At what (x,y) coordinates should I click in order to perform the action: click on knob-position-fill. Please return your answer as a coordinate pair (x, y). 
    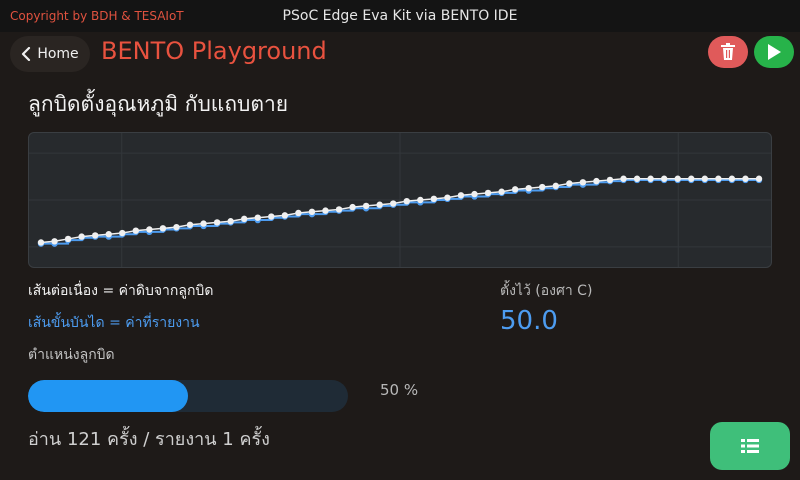
    Looking at the image, I should click on (108, 396).